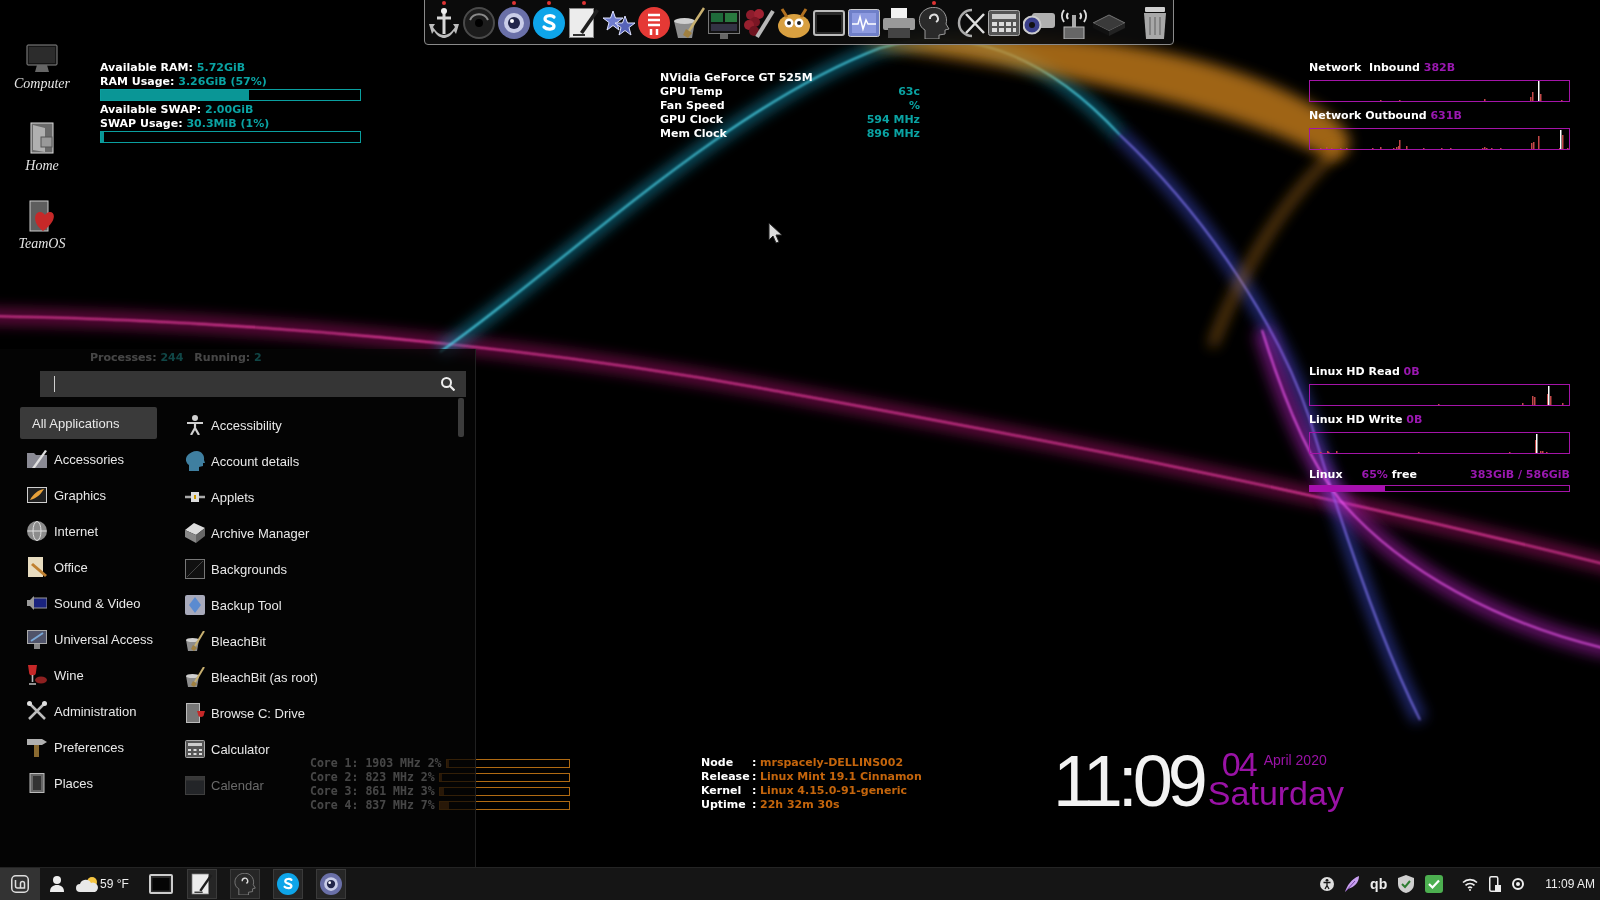  I want to click on weather-button: 59 °F, so click(102, 884).